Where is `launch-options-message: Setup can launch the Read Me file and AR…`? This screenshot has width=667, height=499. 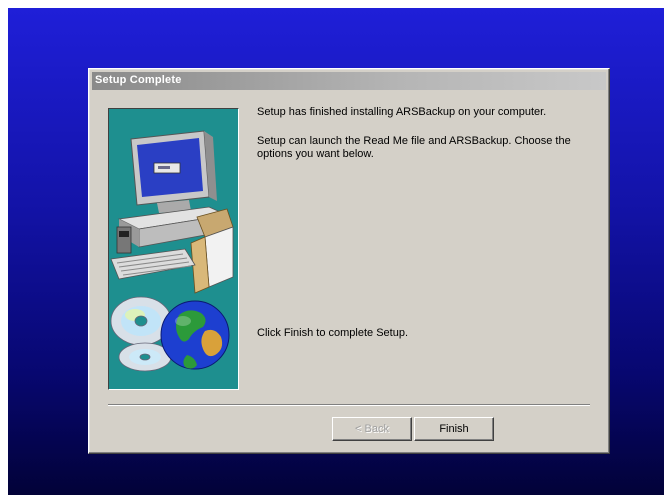
launch-options-message: Setup can launch the Read Me file and AR… is located at coordinates (414, 147).